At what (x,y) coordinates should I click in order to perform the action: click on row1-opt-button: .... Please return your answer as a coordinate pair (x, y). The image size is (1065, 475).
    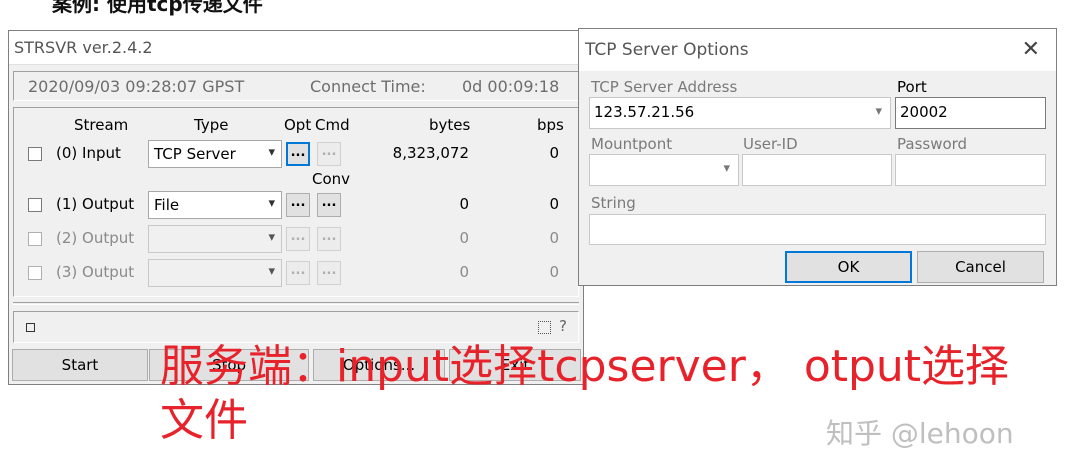
    Looking at the image, I should click on (298, 205).